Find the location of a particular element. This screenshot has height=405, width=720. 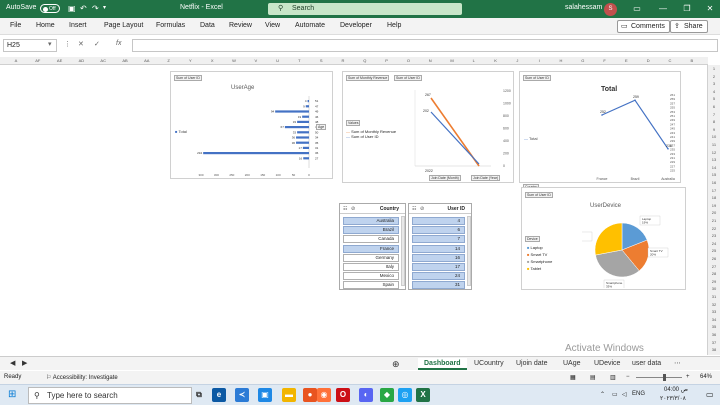

column-header: F is located at coordinates (605, 60).